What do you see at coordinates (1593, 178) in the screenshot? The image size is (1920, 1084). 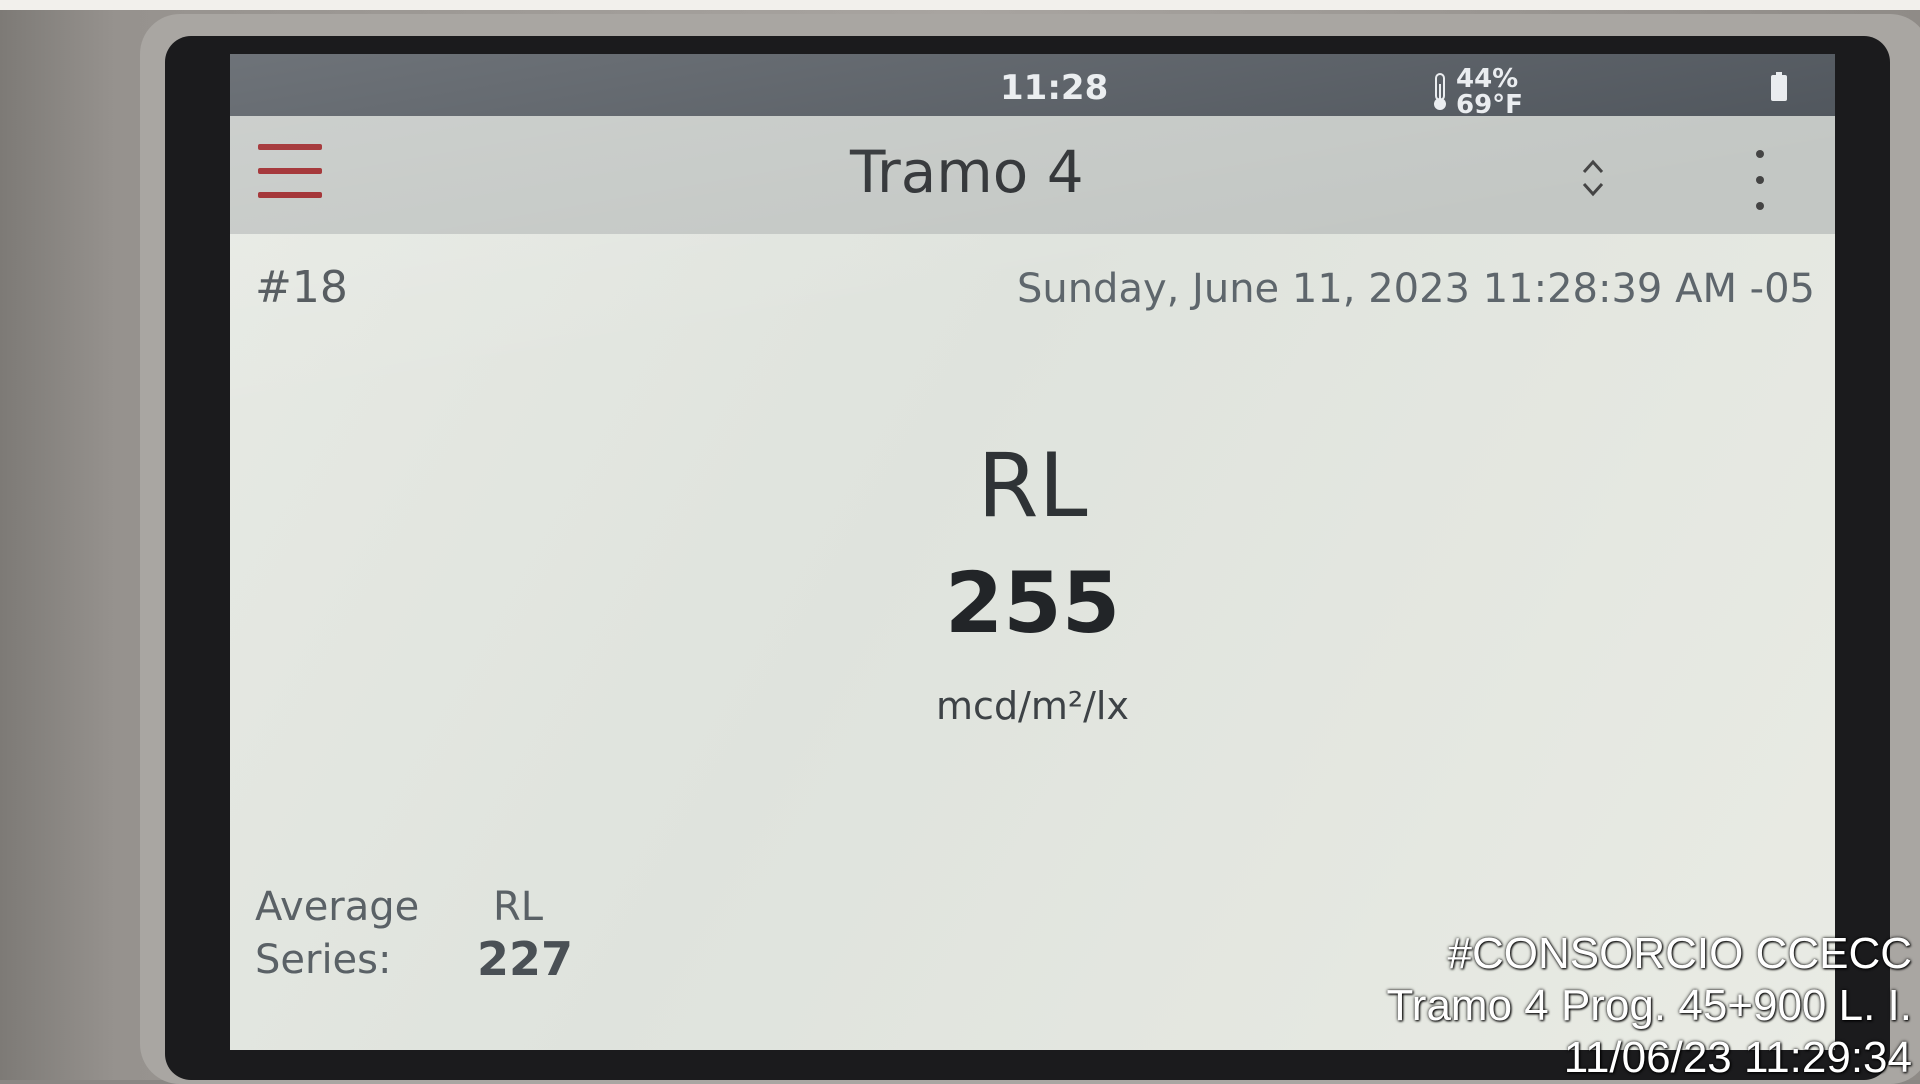 I see `sort-icon` at bounding box center [1593, 178].